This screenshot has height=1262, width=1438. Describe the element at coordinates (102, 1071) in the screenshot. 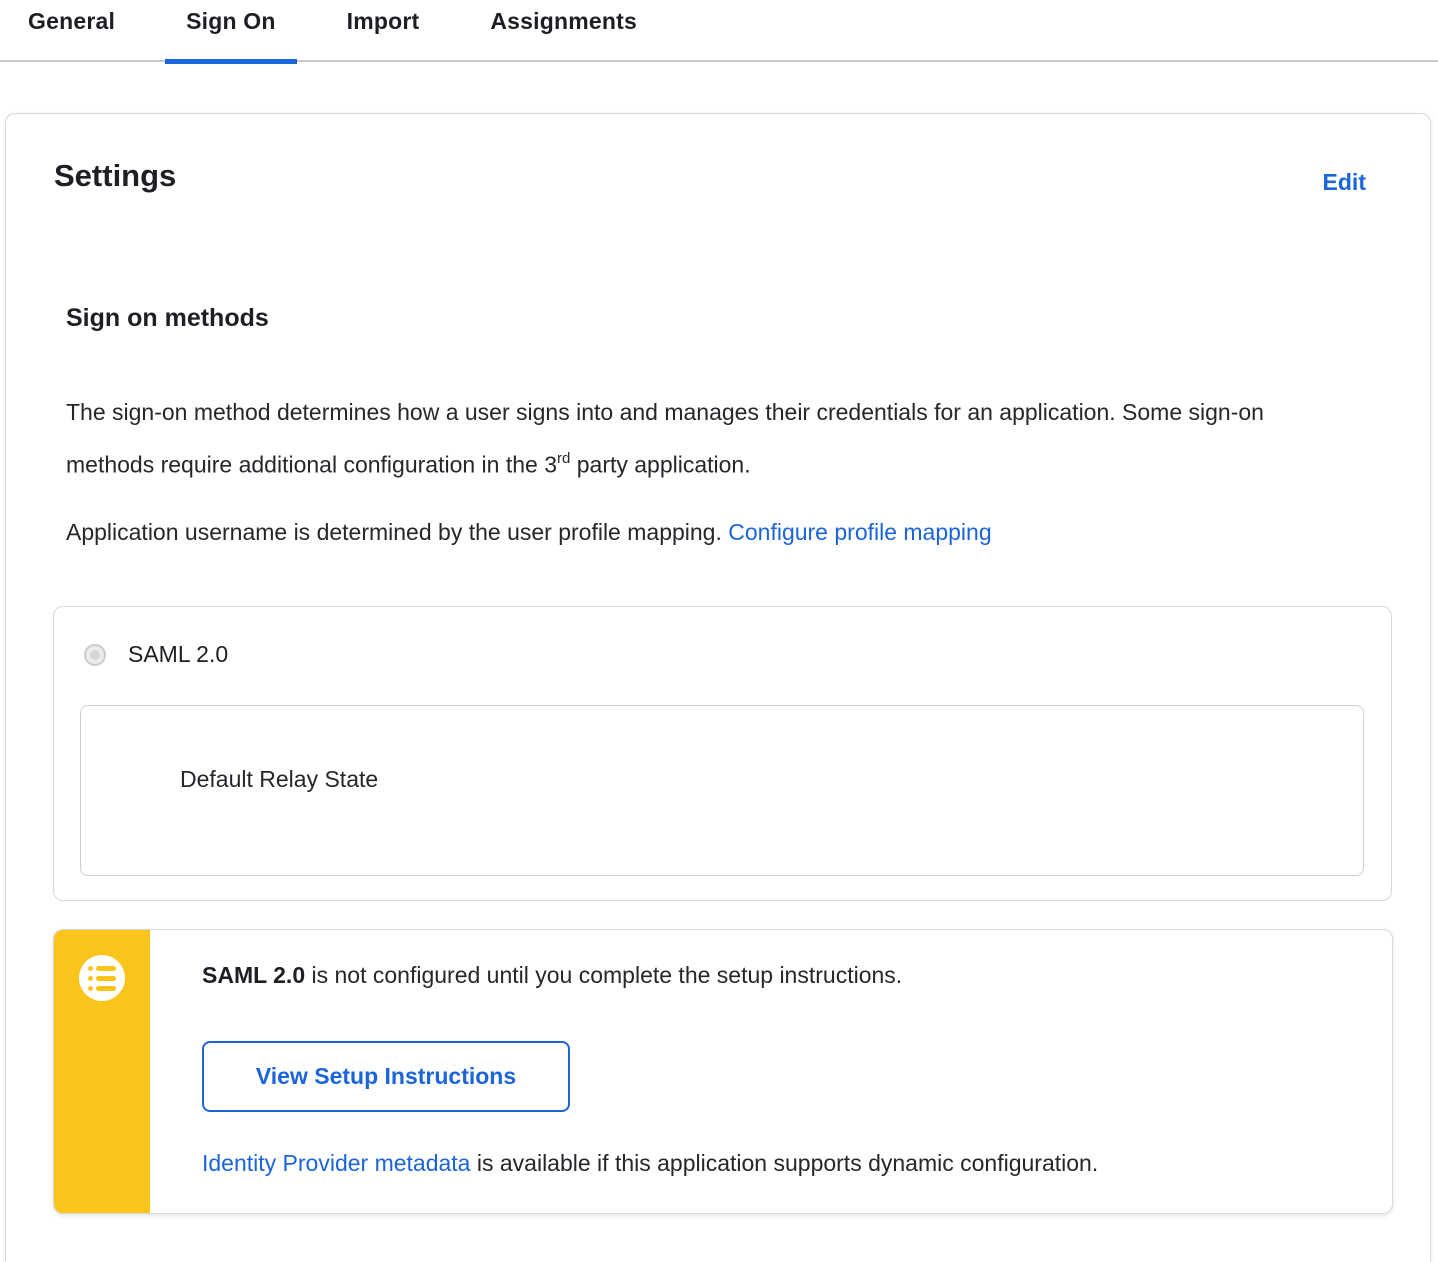

I see `warning-banner-strip` at that location.